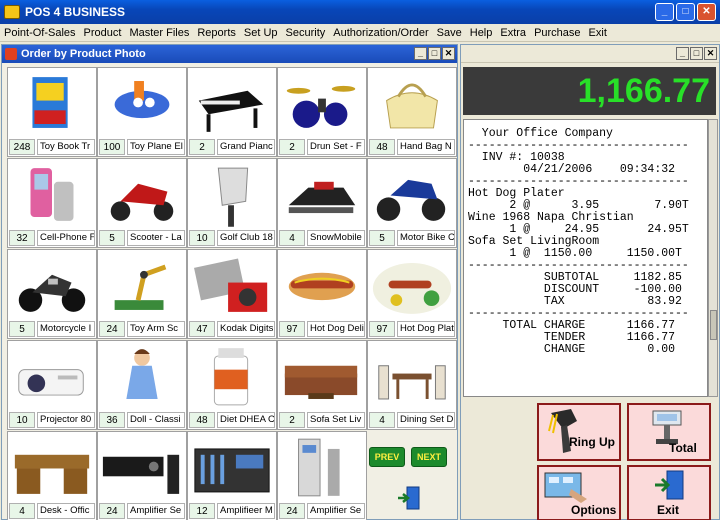 Image resolution: width=720 pixels, height=520 pixels. What do you see at coordinates (382, 420) in the screenshot?
I see `product-qty: 4` at bounding box center [382, 420].